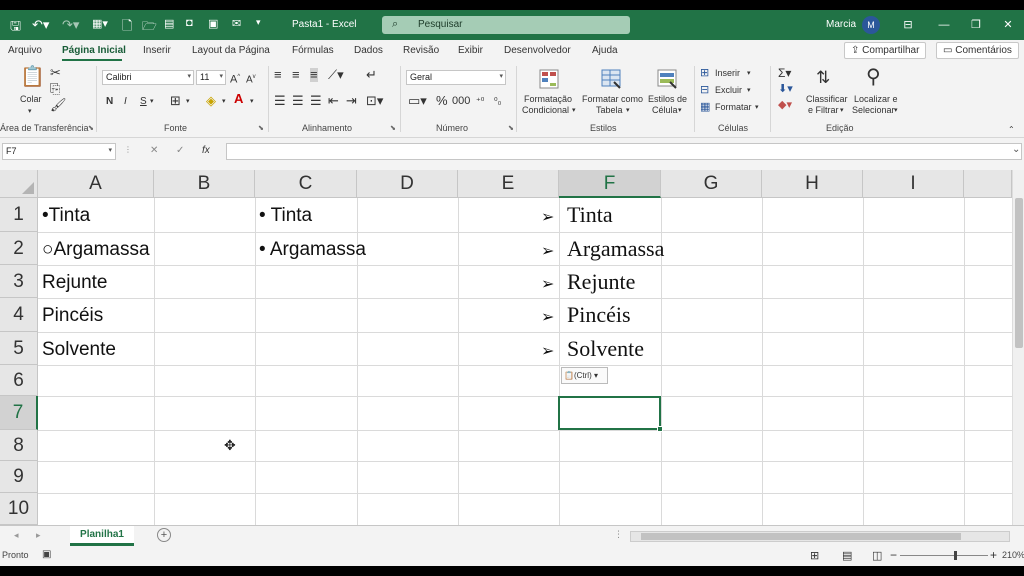  What do you see at coordinates (456, 77) in the screenshot?
I see `number-format-select: Geral ▾` at bounding box center [456, 77].